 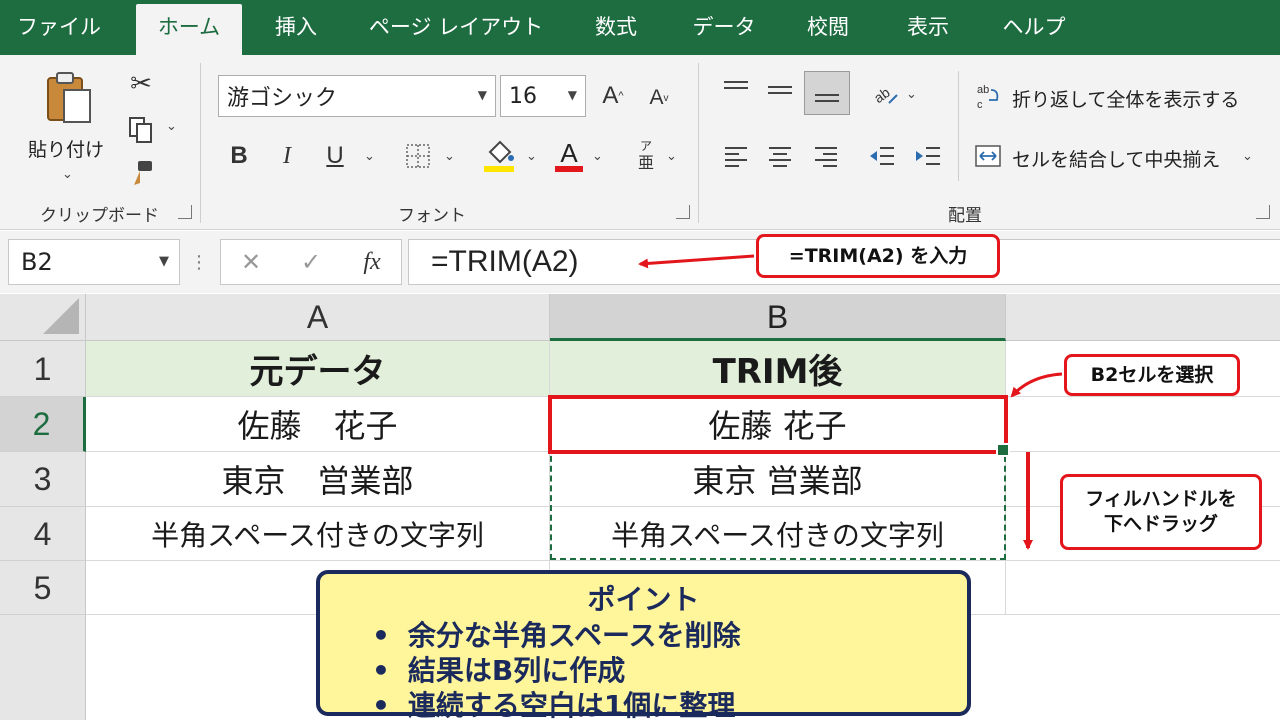 I want to click on copy-dropdown-icon: ⌄, so click(x=171, y=126).